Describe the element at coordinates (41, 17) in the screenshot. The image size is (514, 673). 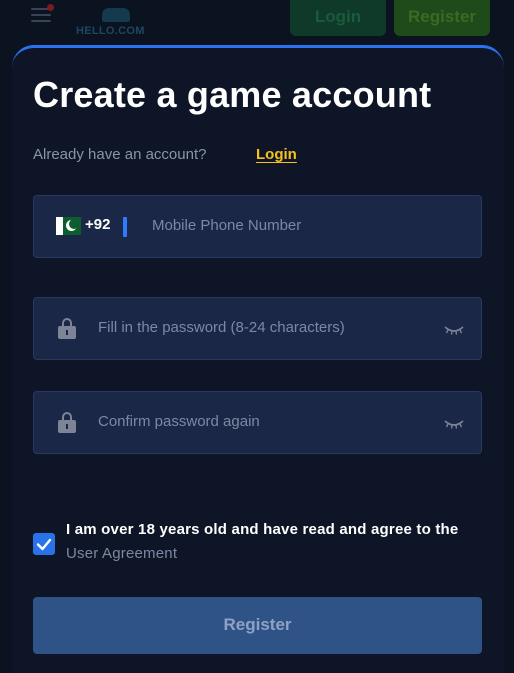
I see `menu-icon` at that location.